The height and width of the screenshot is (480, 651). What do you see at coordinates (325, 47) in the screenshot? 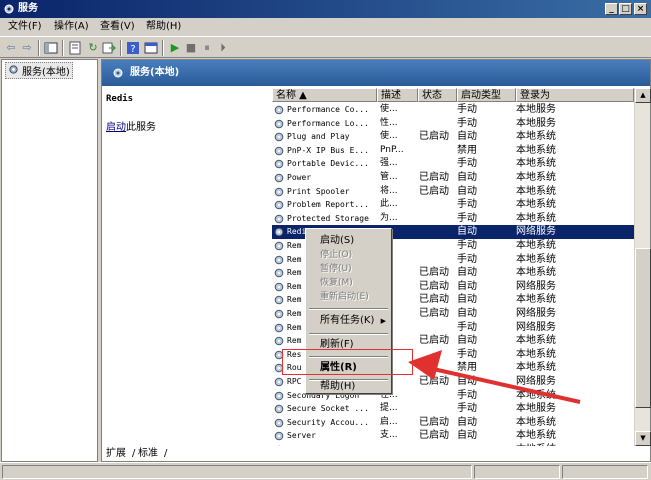
I see `toolbar: ⇦ ⇨ ↻ ? ▶ ■ ⏸ ⏵` at bounding box center [325, 47].